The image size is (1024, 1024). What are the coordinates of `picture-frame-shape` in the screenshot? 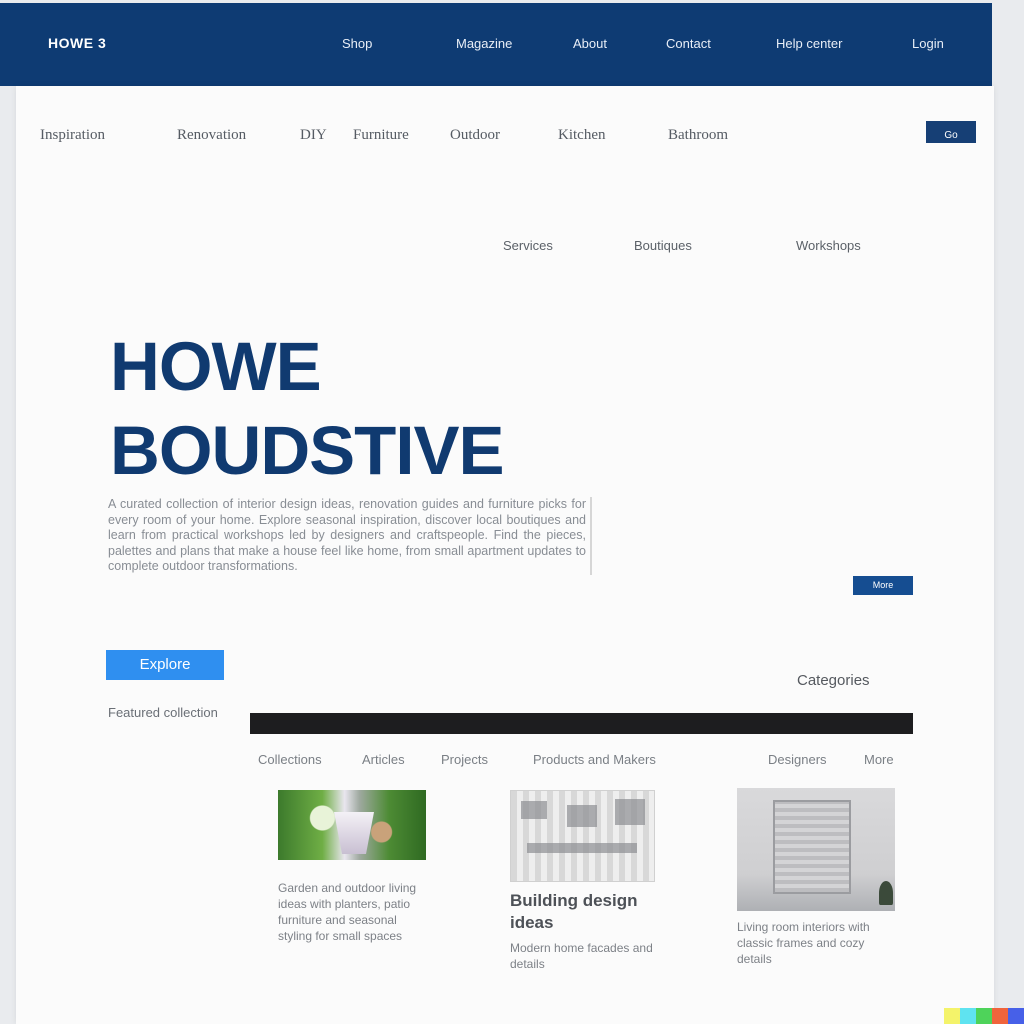 It's located at (812, 847).